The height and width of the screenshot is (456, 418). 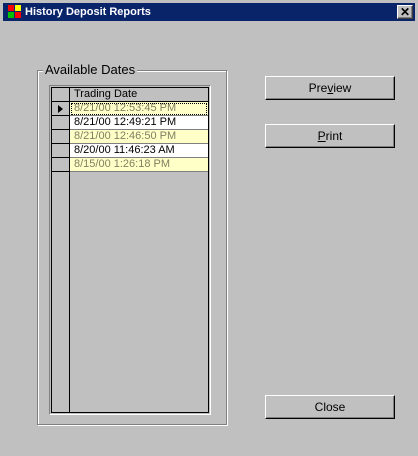 What do you see at coordinates (330, 407) in the screenshot?
I see `close-button: Close` at bounding box center [330, 407].